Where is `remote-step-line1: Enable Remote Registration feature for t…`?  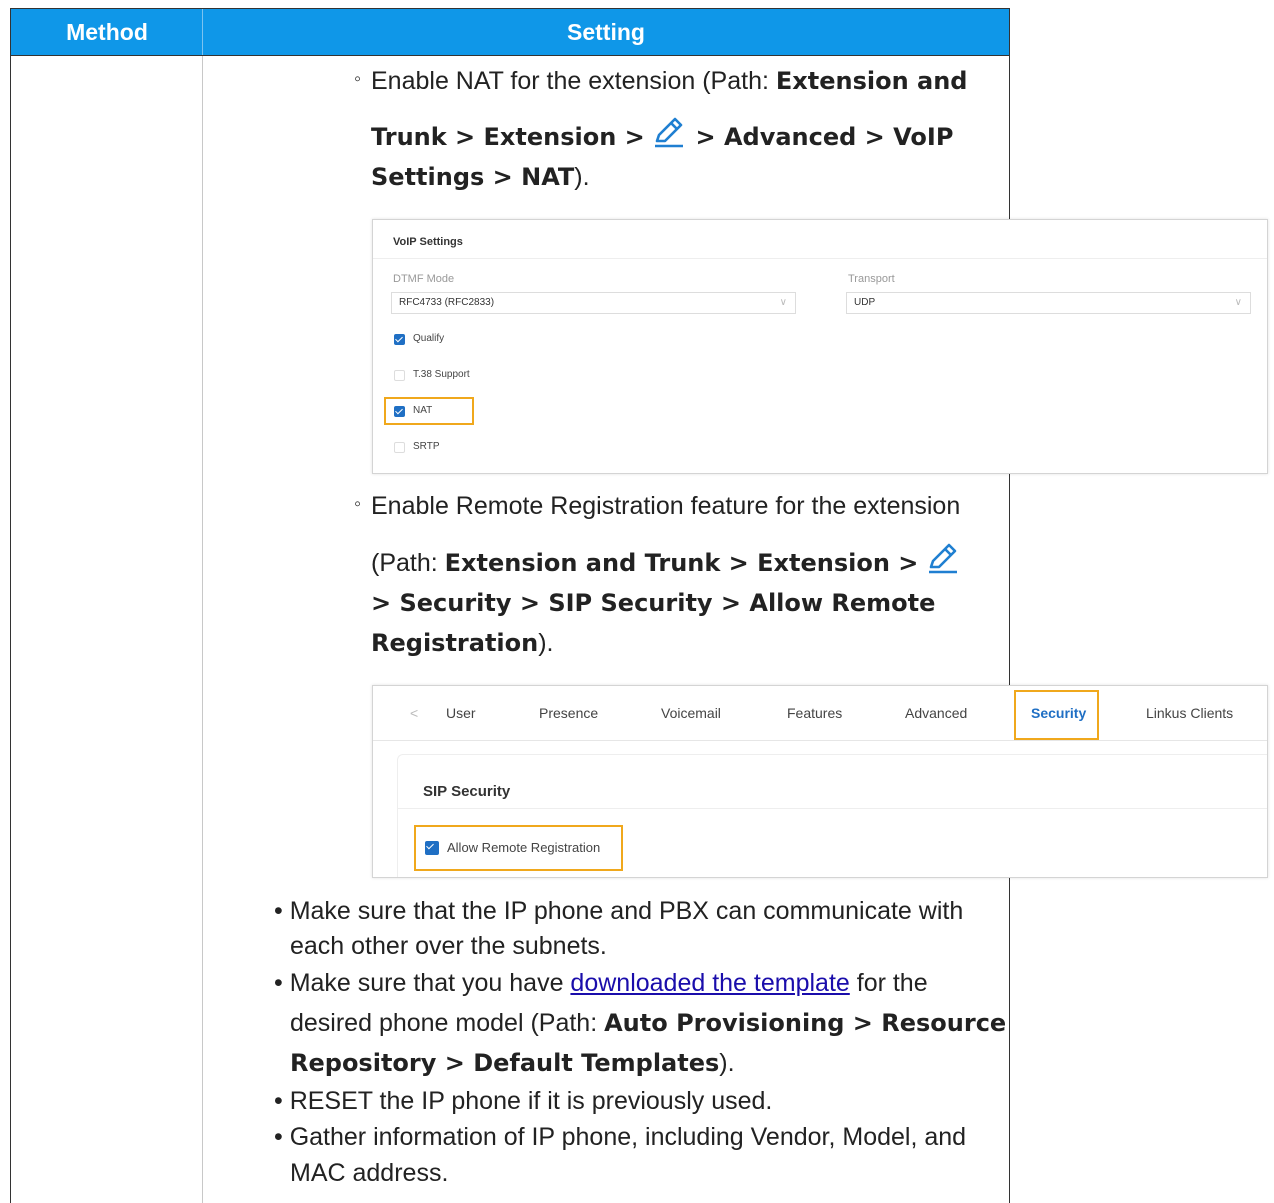 remote-step-line1: Enable Remote Registration feature for t… is located at coordinates (666, 506).